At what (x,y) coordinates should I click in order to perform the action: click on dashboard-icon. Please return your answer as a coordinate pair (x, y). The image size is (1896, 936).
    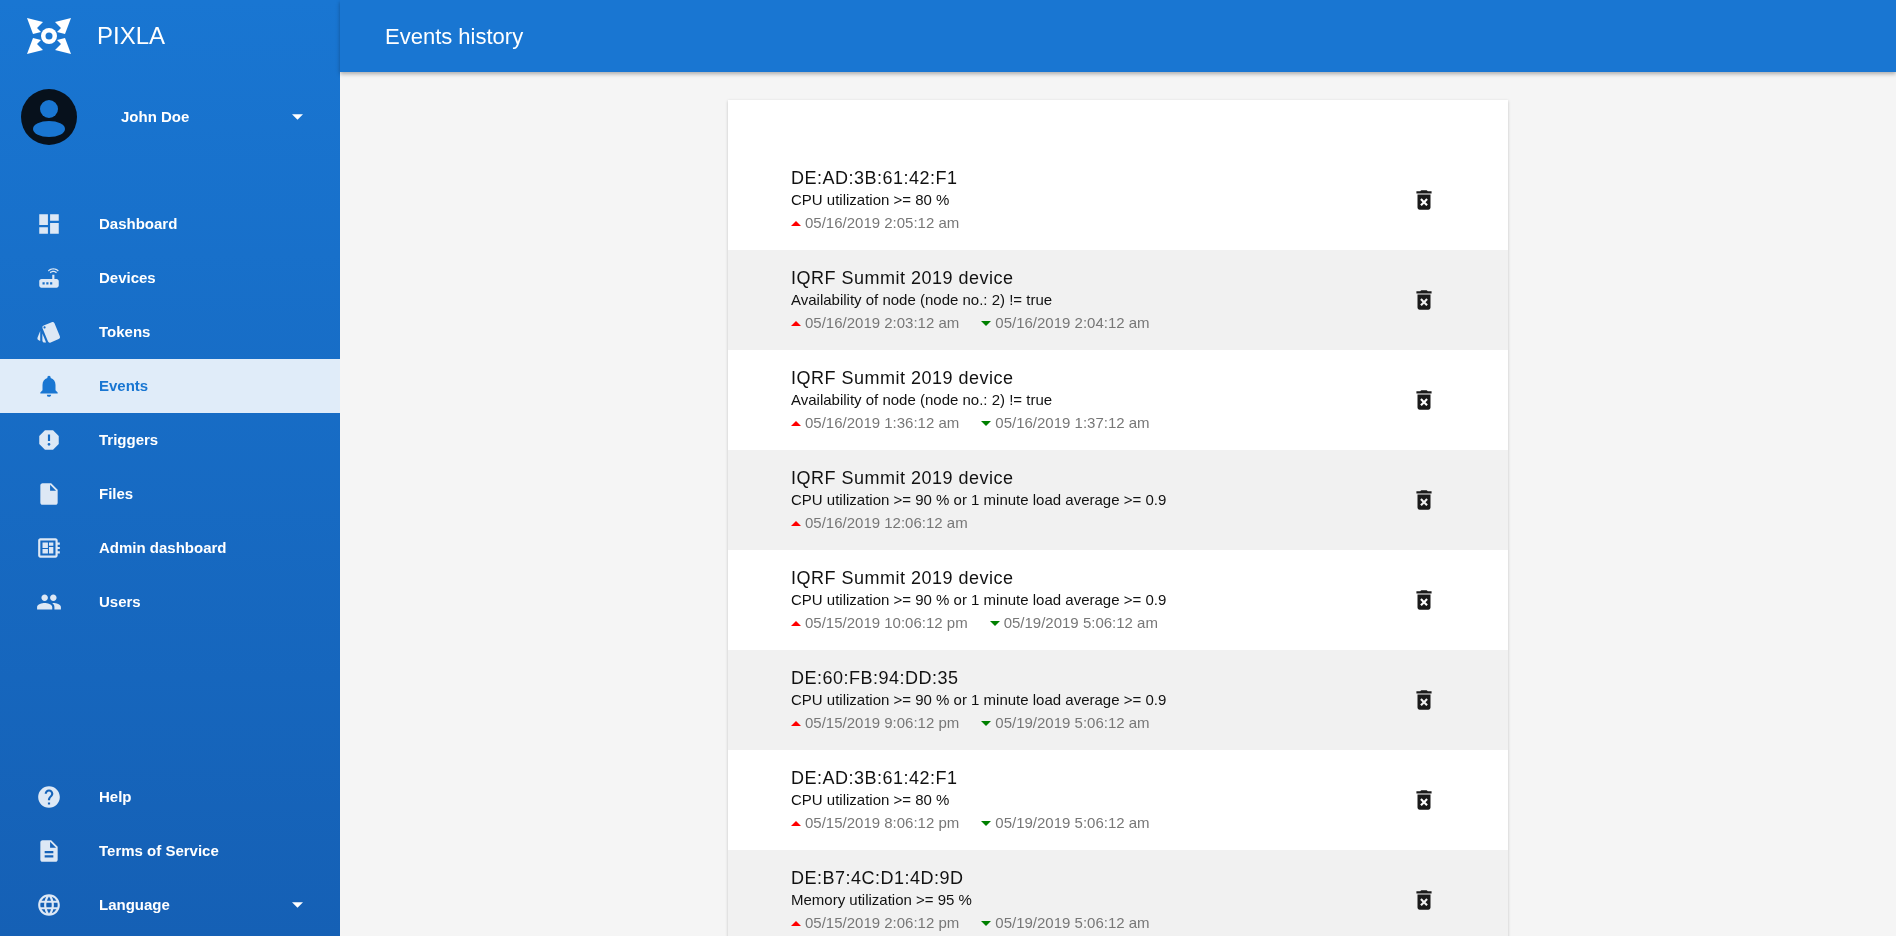
    Looking at the image, I should click on (49, 224).